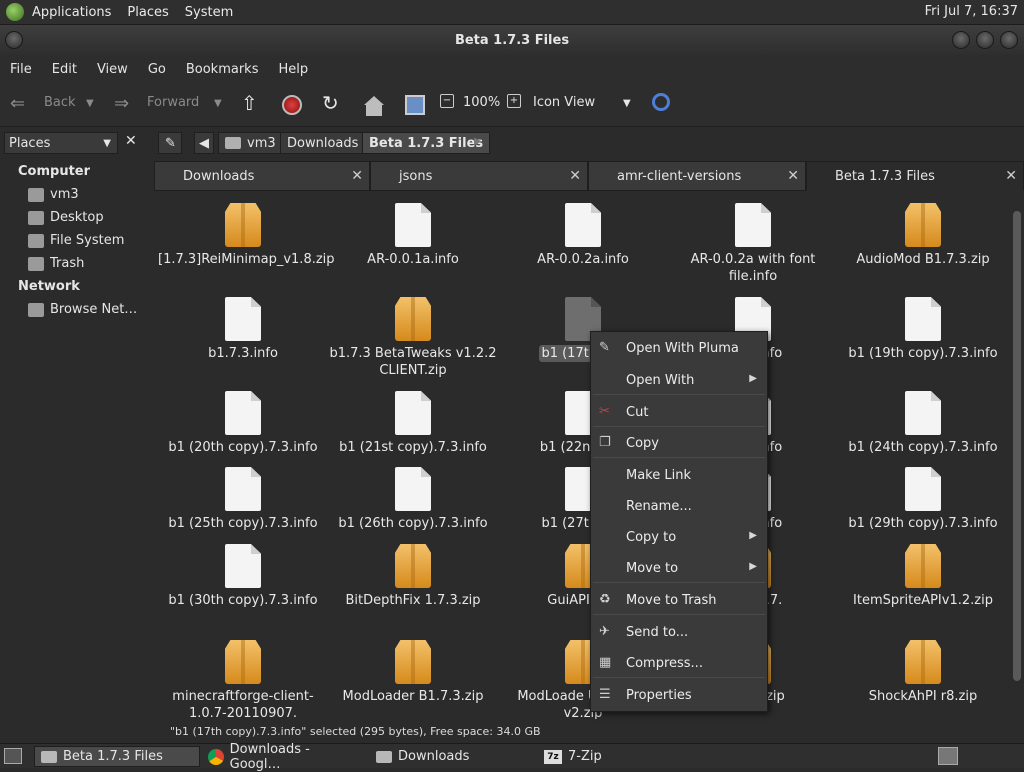 Image resolution: width=1024 pixels, height=772 pixels. What do you see at coordinates (64, 69) in the screenshot?
I see `menu-edit: Edit` at bounding box center [64, 69].